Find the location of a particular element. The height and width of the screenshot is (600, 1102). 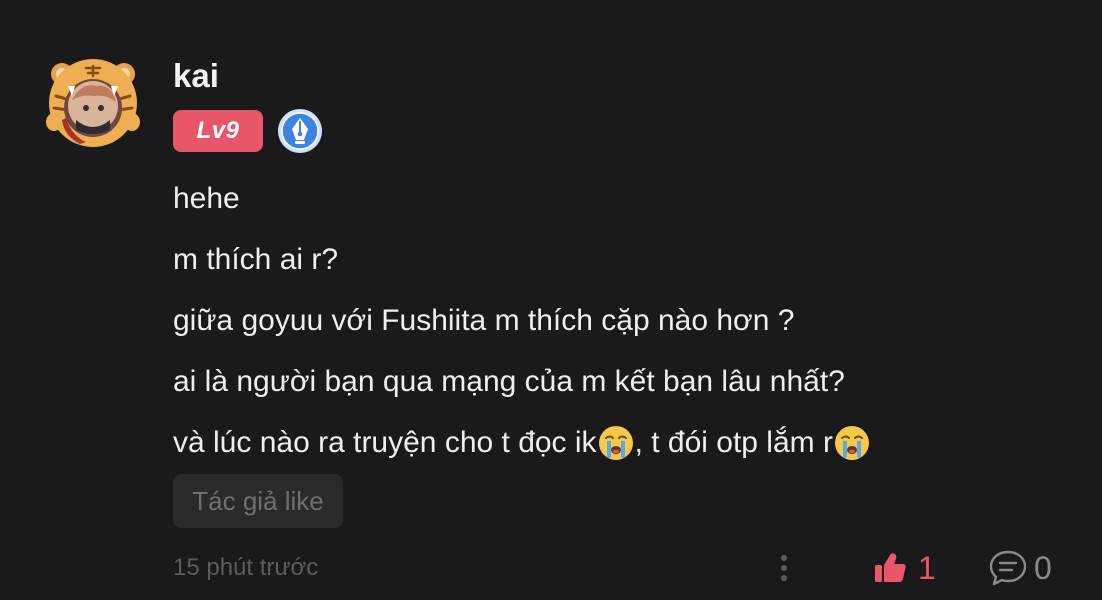

comment-line: hehe is located at coordinates (206, 198).